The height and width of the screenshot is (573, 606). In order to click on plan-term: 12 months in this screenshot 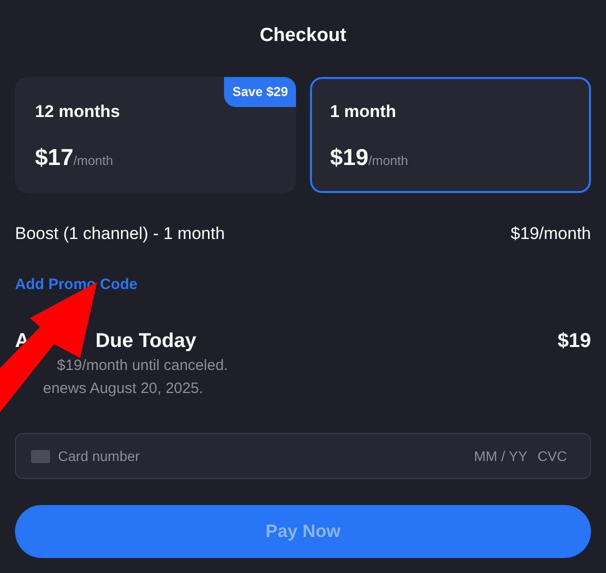, I will do `click(77, 112)`.